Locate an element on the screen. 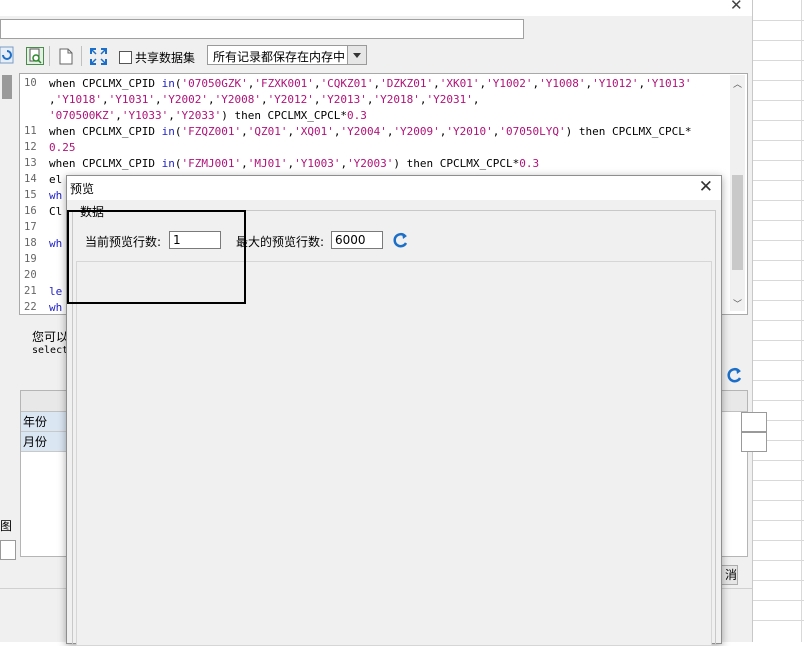 Image resolution: width=804 pixels, height=646 pixels. storage-mode-value: 所有记录都保存在内存中 is located at coordinates (279, 57).